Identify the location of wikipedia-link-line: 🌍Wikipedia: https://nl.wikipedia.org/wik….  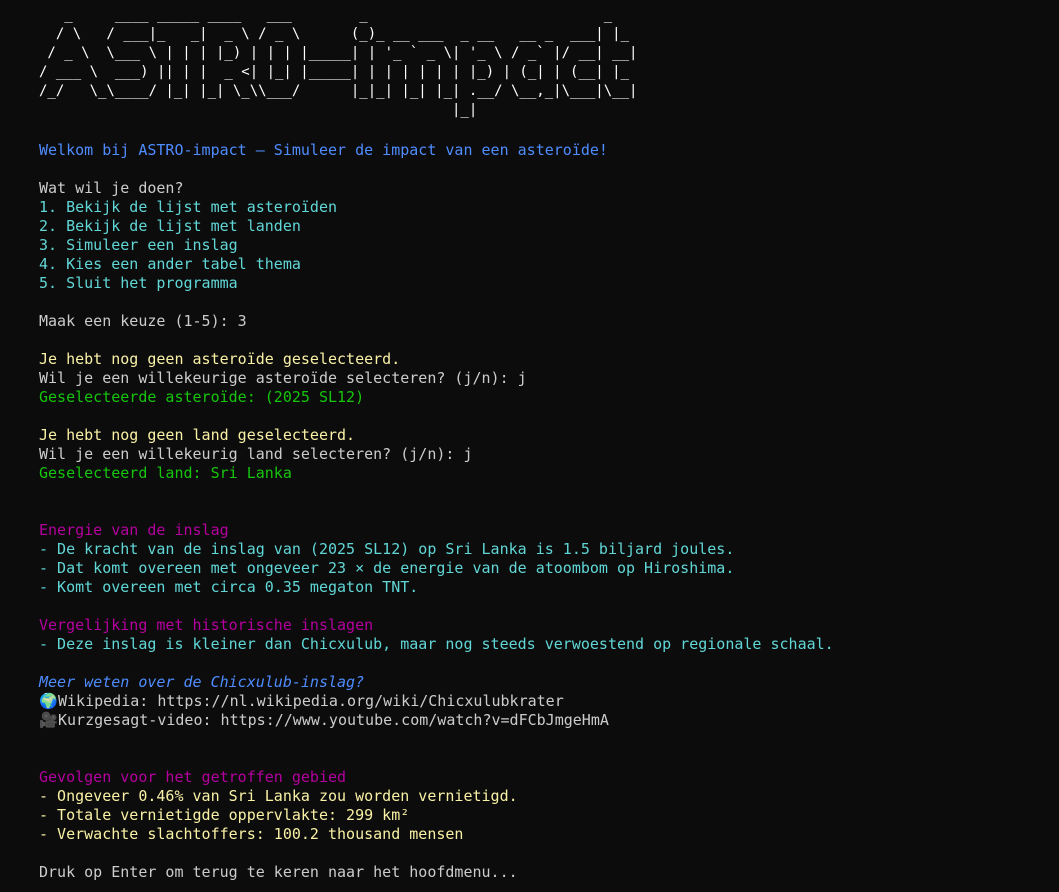
(301, 701).